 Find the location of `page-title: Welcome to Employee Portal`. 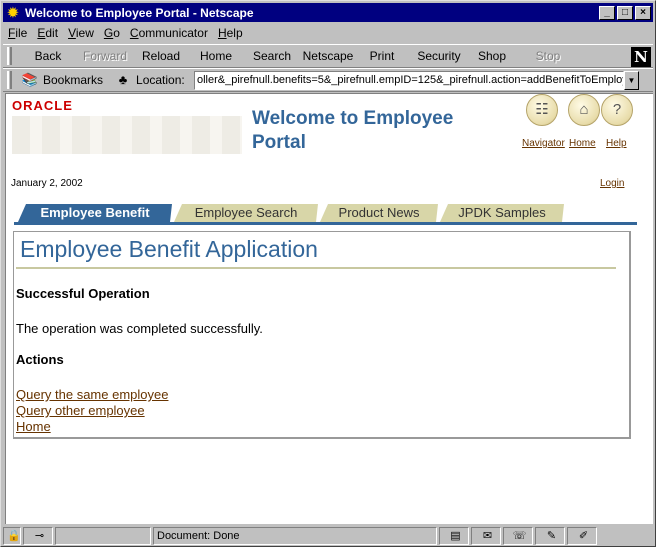

page-title: Welcome to Employee Portal is located at coordinates (353, 130).